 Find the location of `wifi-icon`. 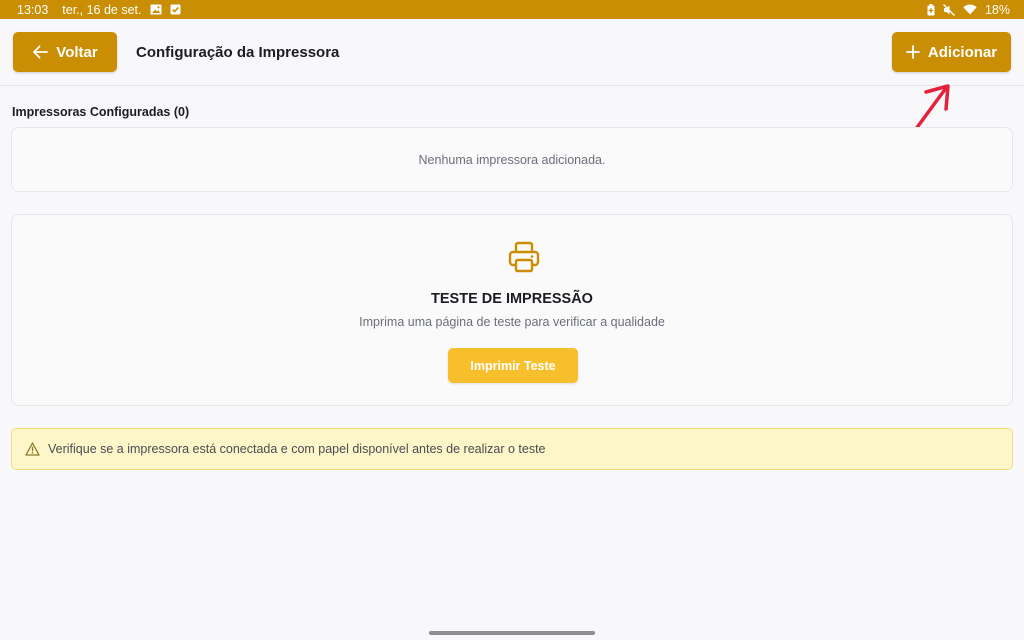

wifi-icon is located at coordinates (970, 9).